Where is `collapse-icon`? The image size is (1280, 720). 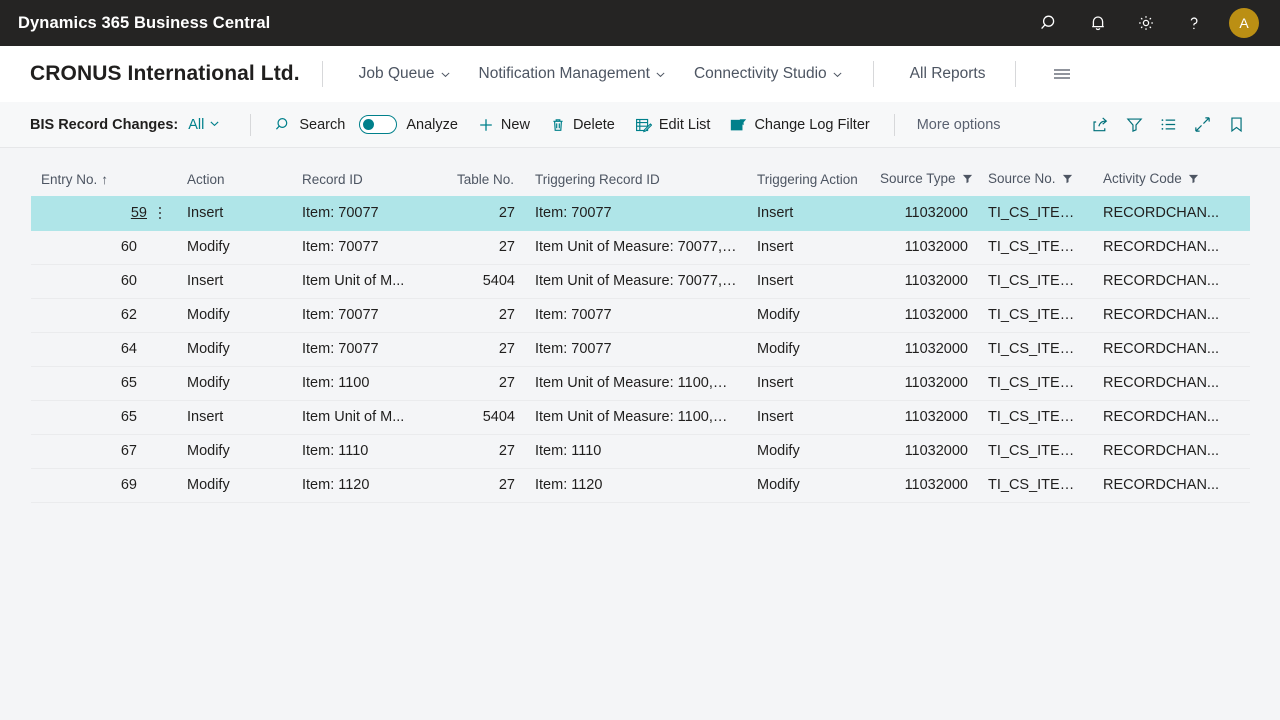 collapse-icon is located at coordinates (1202, 125).